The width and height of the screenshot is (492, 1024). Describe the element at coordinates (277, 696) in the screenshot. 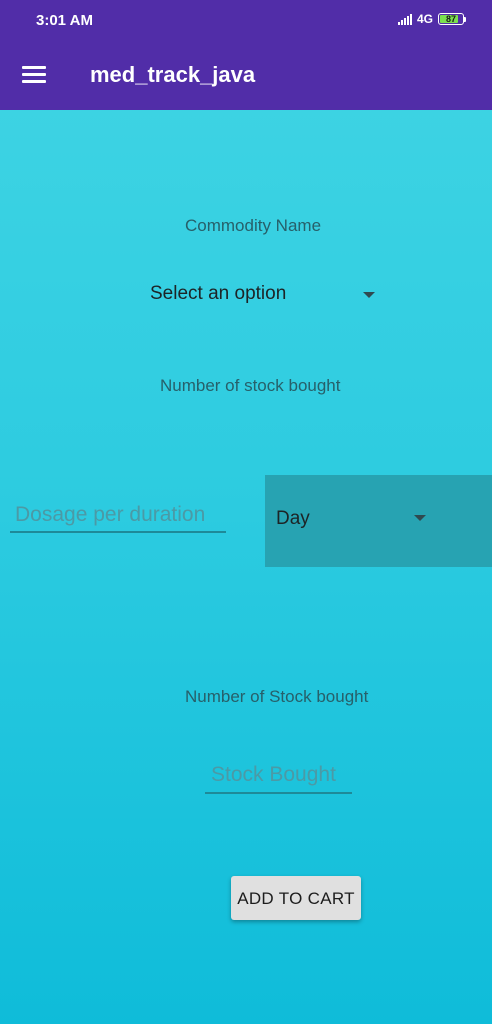

I see `stock-bought-label-2: Number of Stock bought` at that location.